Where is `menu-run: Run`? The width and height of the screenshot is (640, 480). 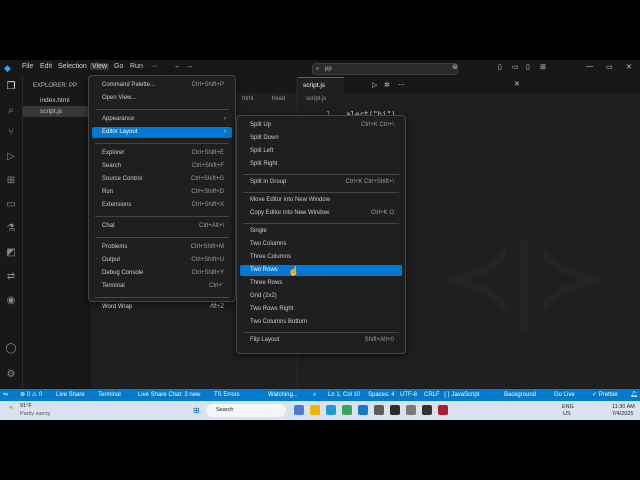
menu-run: Run is located at coordinates (136, 66).